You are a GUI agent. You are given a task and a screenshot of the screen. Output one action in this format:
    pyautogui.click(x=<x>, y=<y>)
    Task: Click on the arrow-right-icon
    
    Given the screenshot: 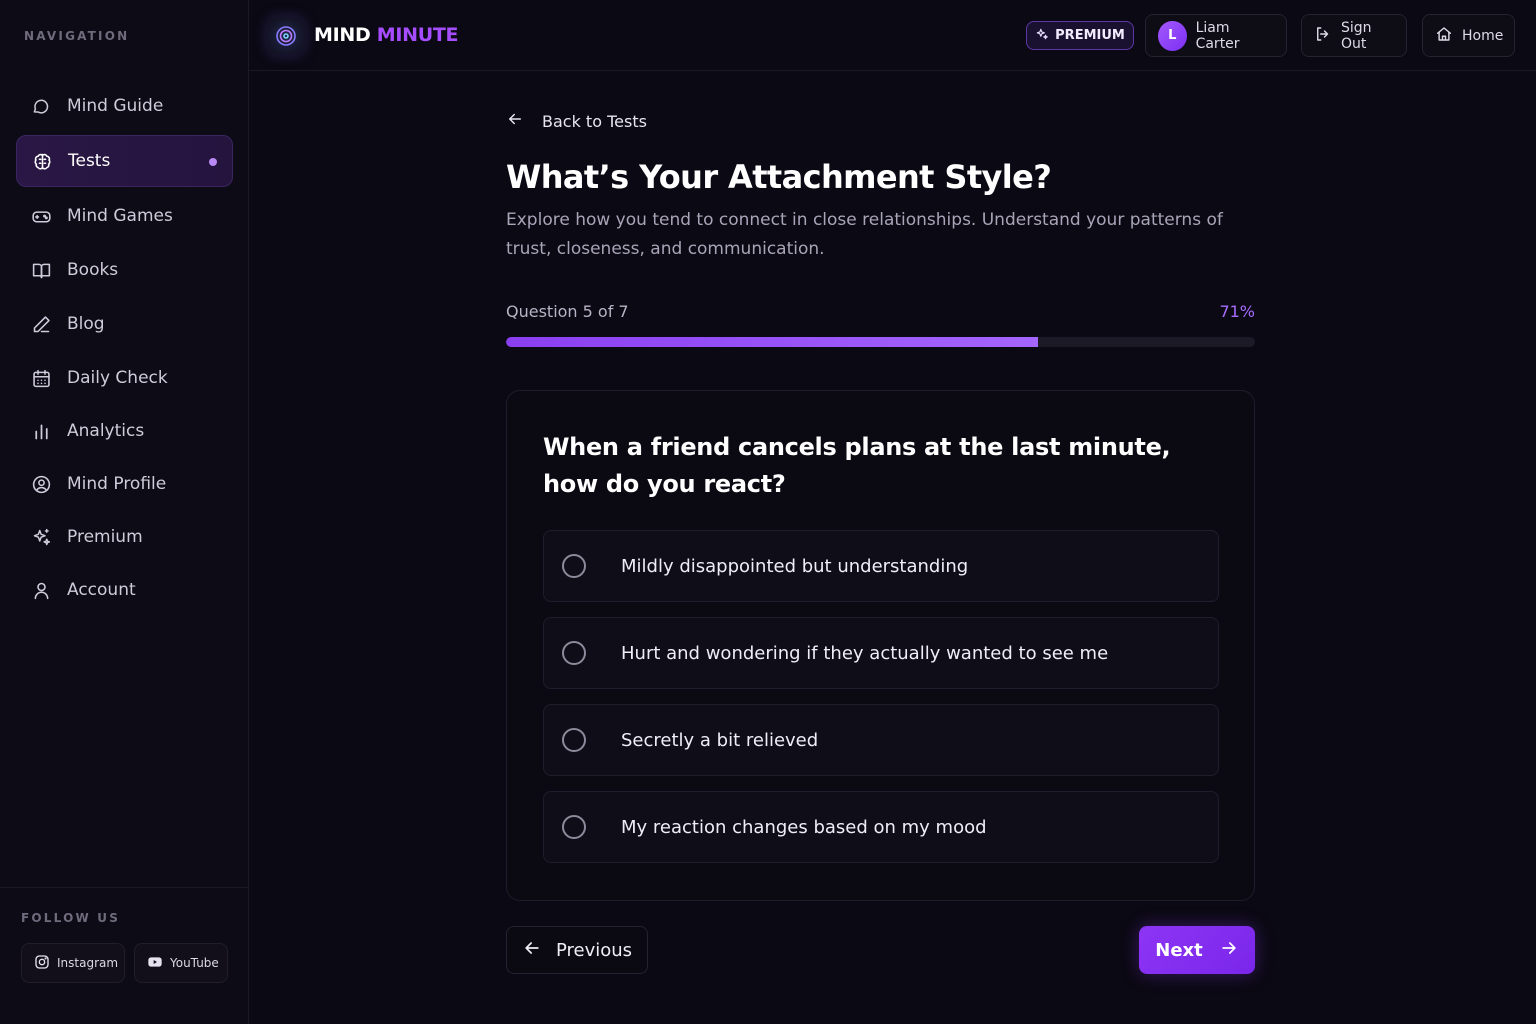 What is the action you would take?
    pyautogui.click(x=1229, y=950)
    